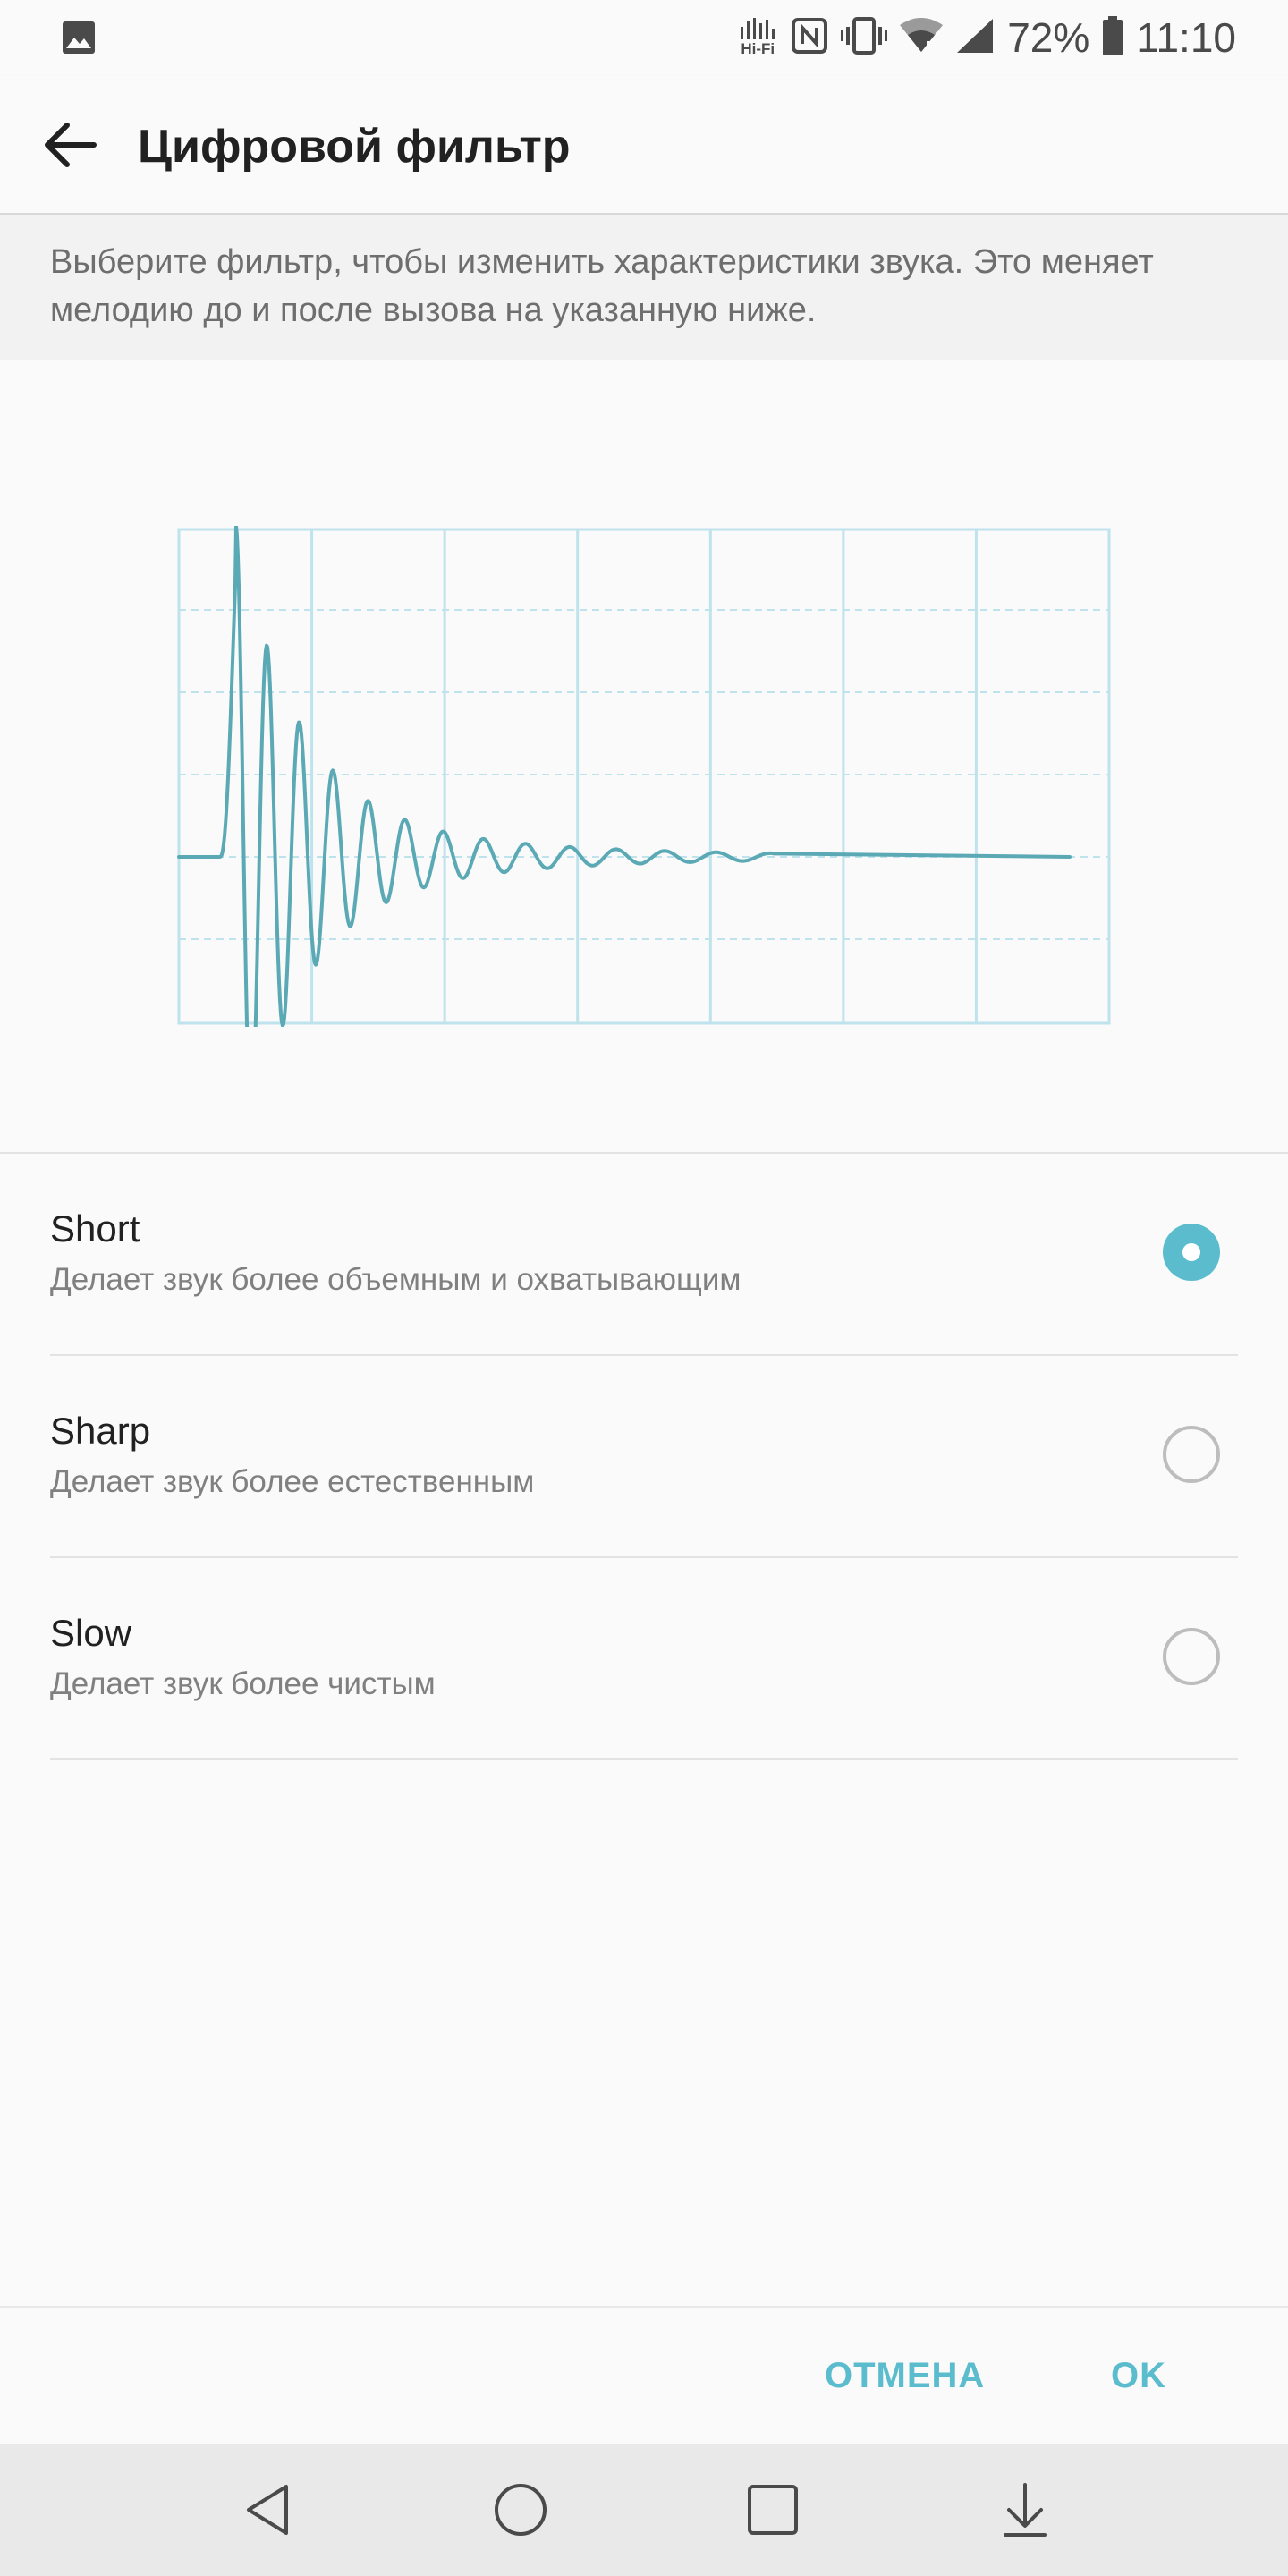 This screenshot has width=1288, height=2576. Describe the element at coordinates (1191, 1454) in the screenshot. I see `radio-button-sharp` at that location.